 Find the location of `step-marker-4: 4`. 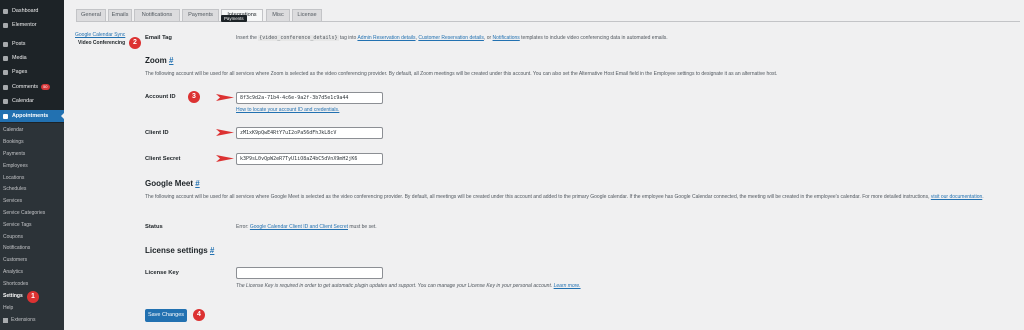

step-marker-4: 4 is located at coordinates (199, 315).